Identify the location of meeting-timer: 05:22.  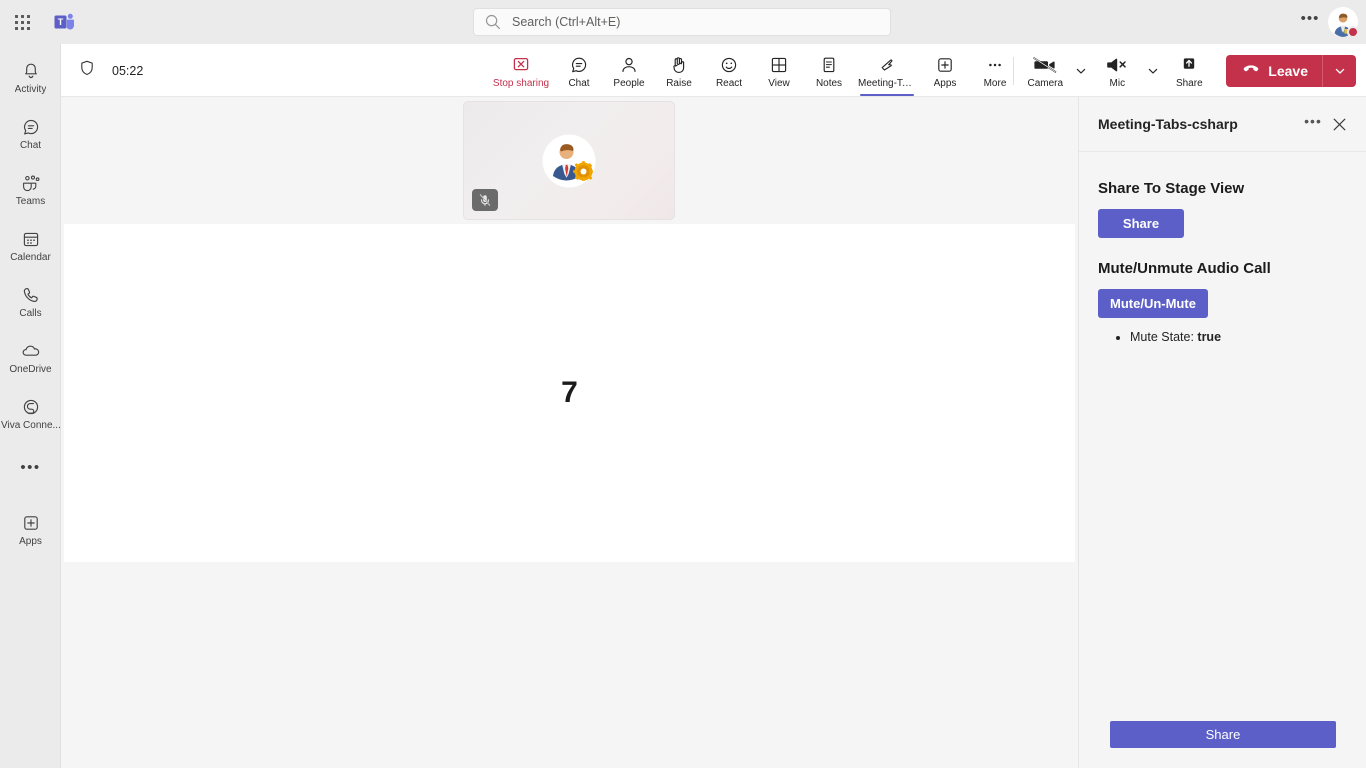
(128, 70).